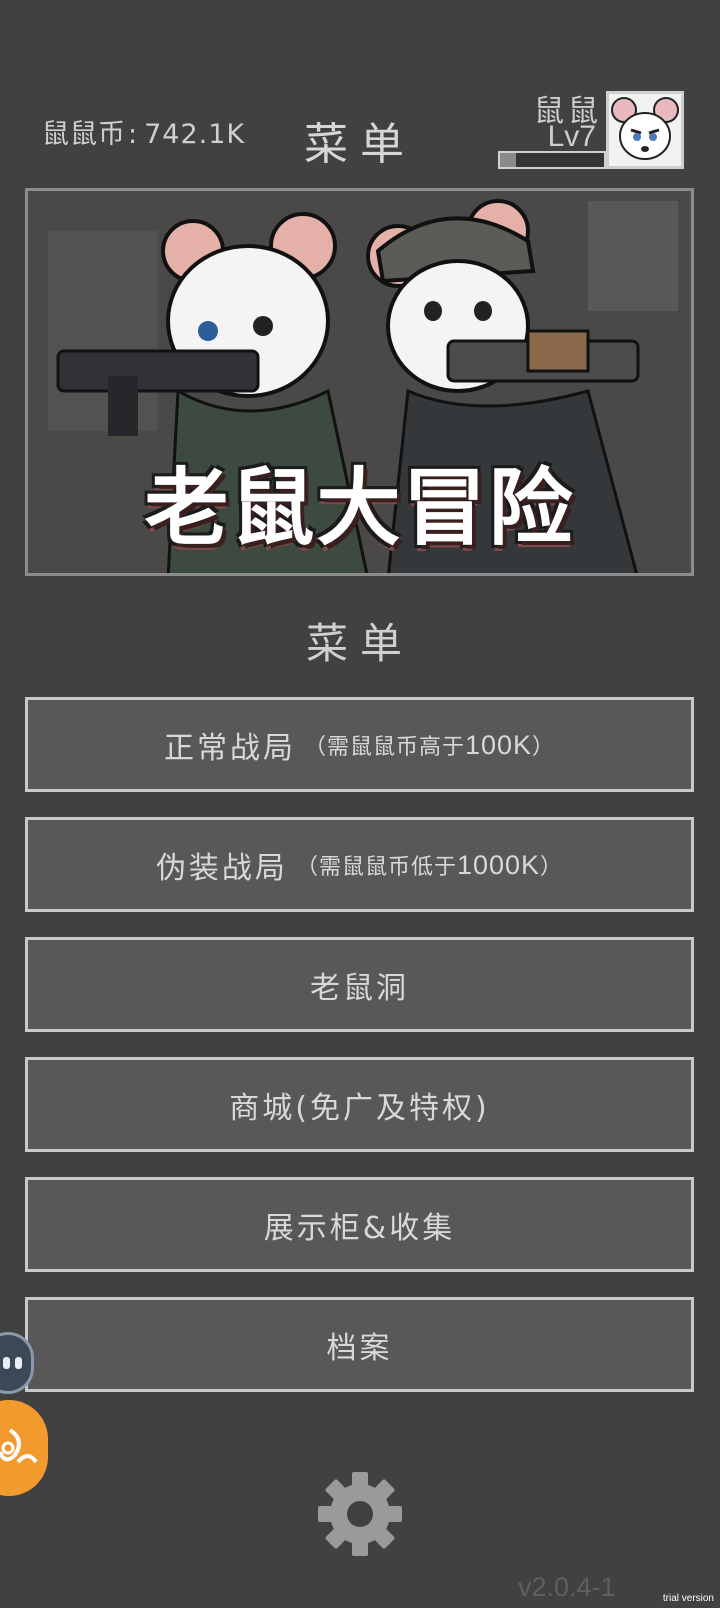 The width and height of the screenshot is (720, 1608). What do you see at coordinates (19, 1446) in the screenshot?
I see `swirl-icon` at bounding box center [19, 1446].